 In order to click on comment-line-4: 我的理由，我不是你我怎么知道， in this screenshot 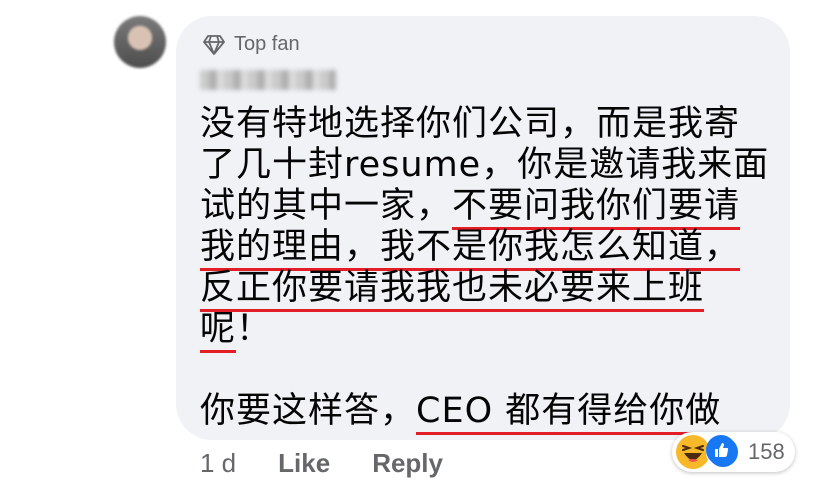, I will do `click(470, 249)`.